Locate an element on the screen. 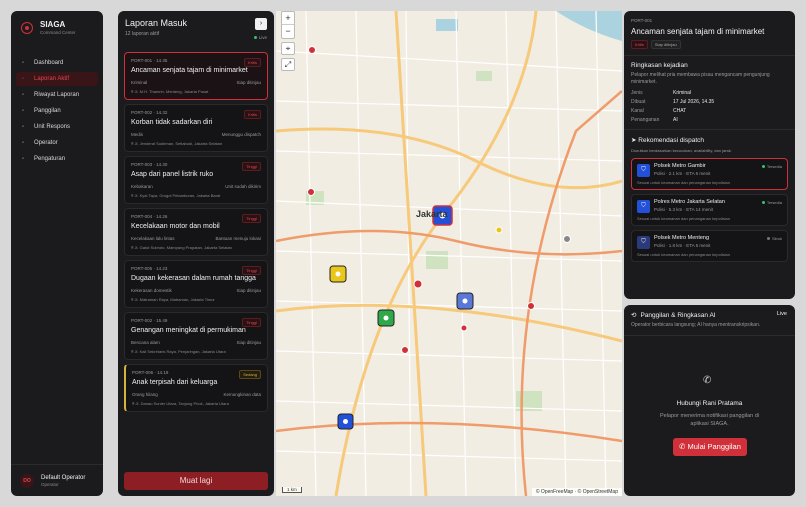 Image resolution: width=806 pixels, height=507 pixels. locate-button: ⌖ is located at coordinates (288, 48).